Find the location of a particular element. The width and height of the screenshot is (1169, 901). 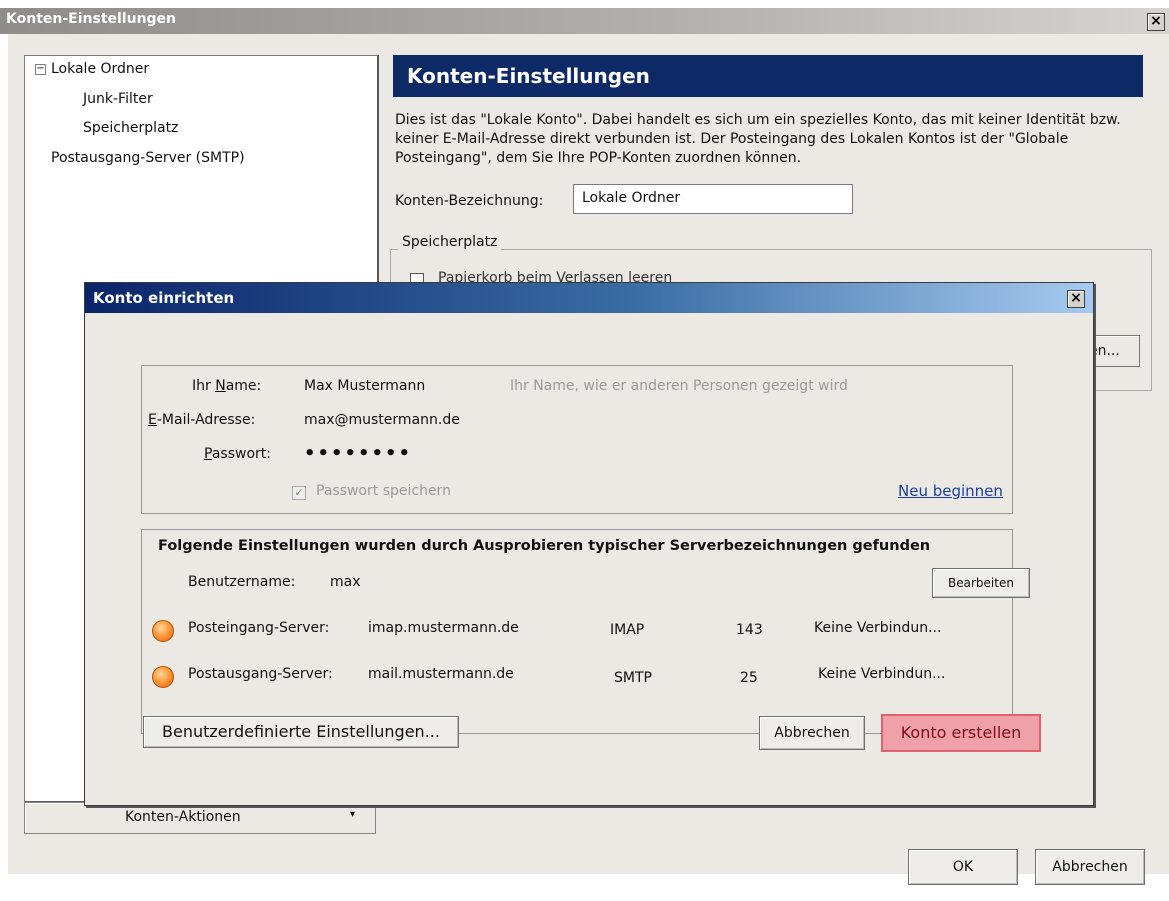

account-actions-label: Konten-Aktionen is located at coordinates (183, 817).